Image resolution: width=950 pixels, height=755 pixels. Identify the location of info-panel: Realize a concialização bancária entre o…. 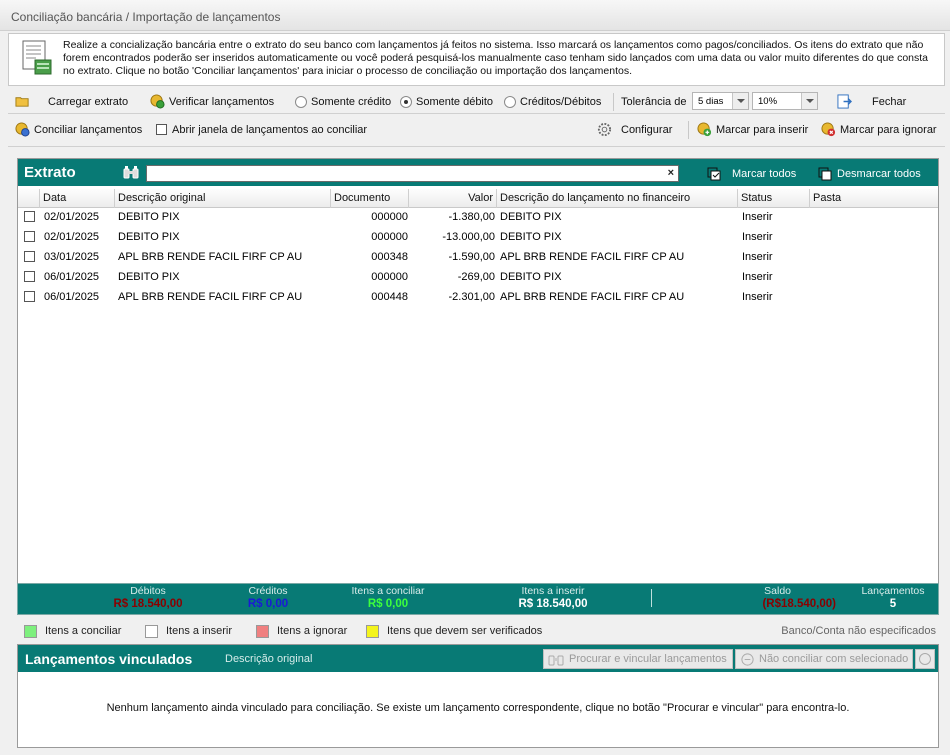
(476, 59).